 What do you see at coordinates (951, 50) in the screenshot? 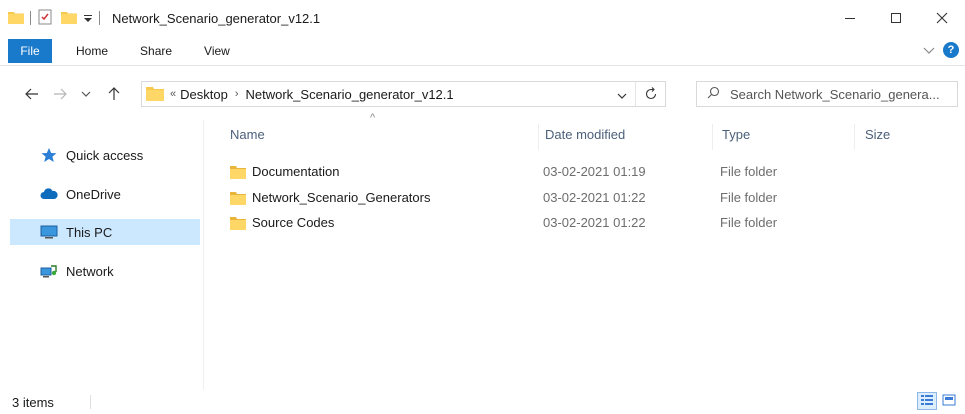
I see `help-icon: ?` at bounding box center [951, 50].